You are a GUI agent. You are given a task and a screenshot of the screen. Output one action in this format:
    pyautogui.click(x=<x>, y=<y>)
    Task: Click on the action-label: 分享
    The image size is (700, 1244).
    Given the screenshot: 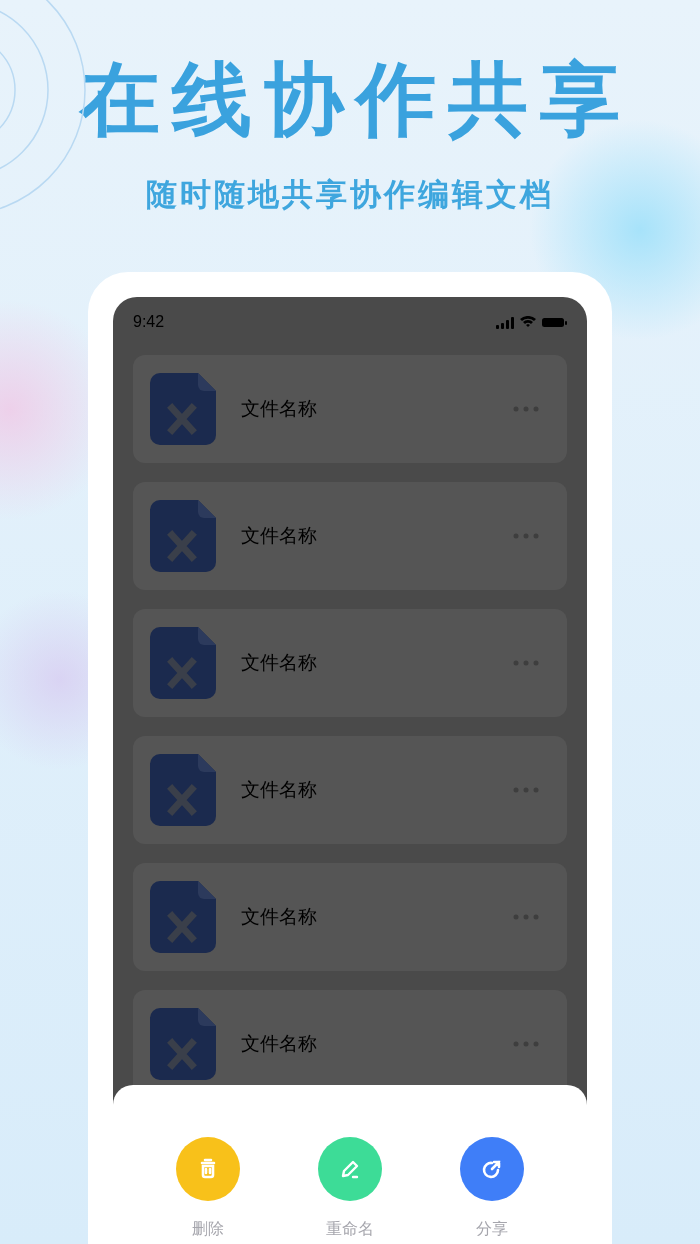 What is the action you would take?
    pyautogui.click(x=492, y=1229)
    